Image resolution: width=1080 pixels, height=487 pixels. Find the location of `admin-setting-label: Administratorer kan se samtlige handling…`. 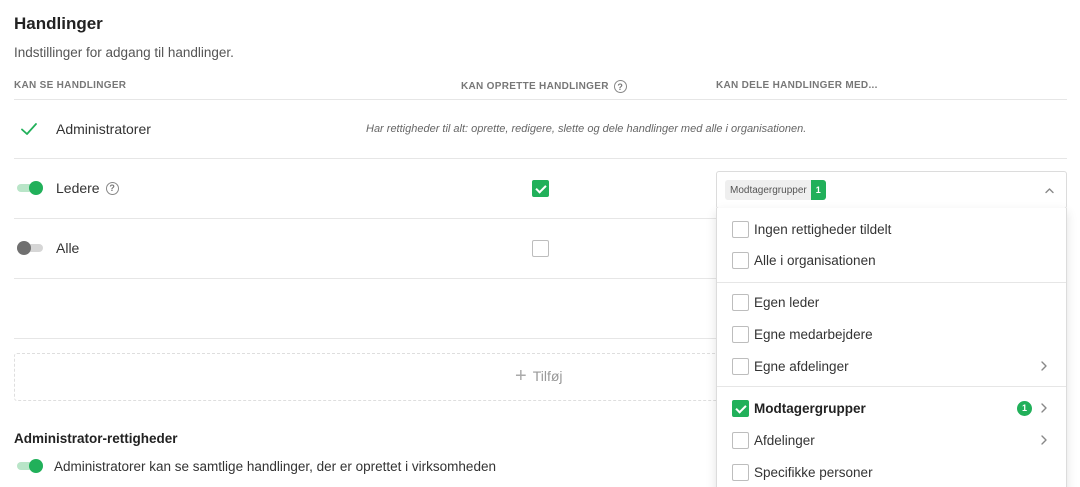

admin-setting-label: Administratorer kan se samtlige handling… is located at coordinates (275, 466).